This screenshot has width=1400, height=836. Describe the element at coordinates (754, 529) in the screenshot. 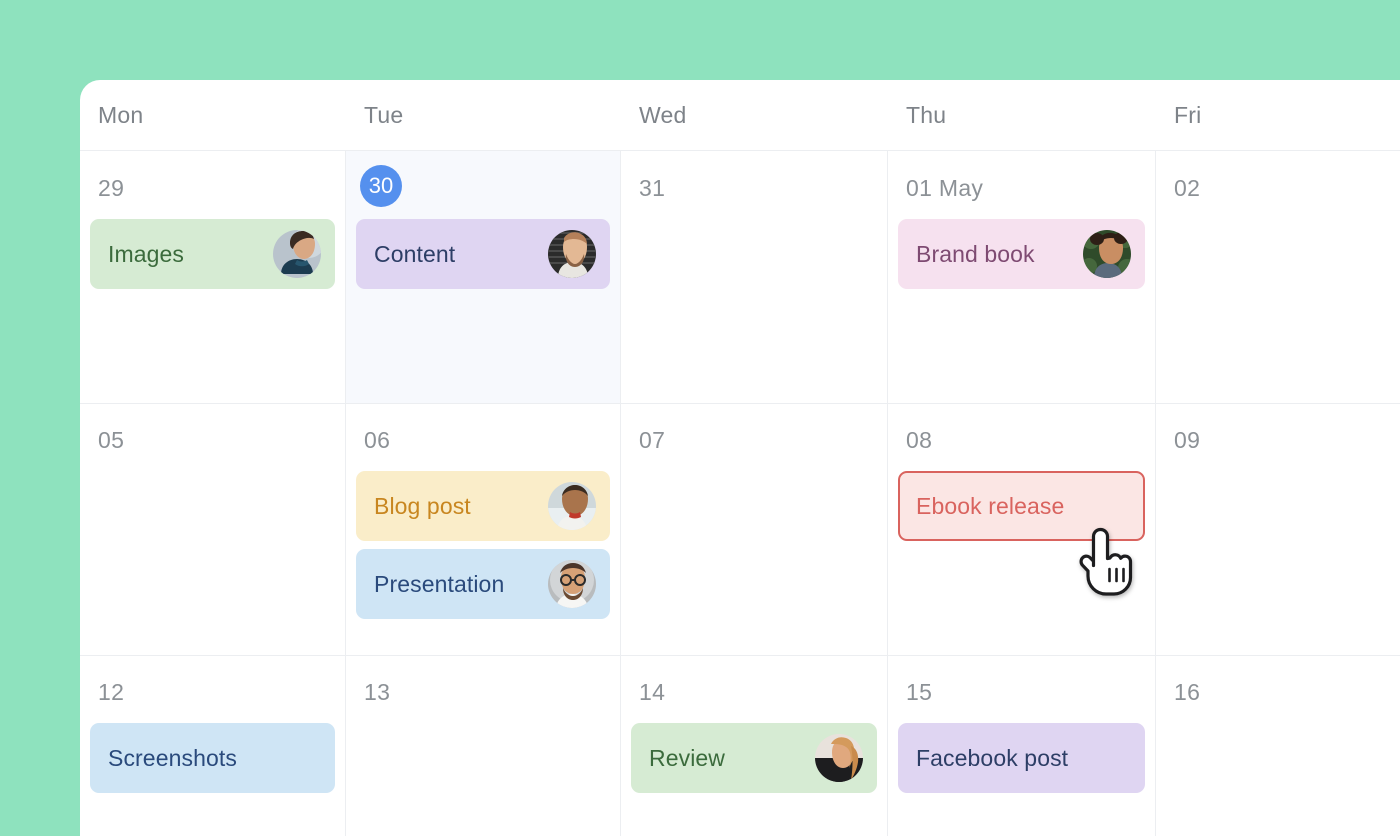

I see `day-cell-07: 07` at that location.